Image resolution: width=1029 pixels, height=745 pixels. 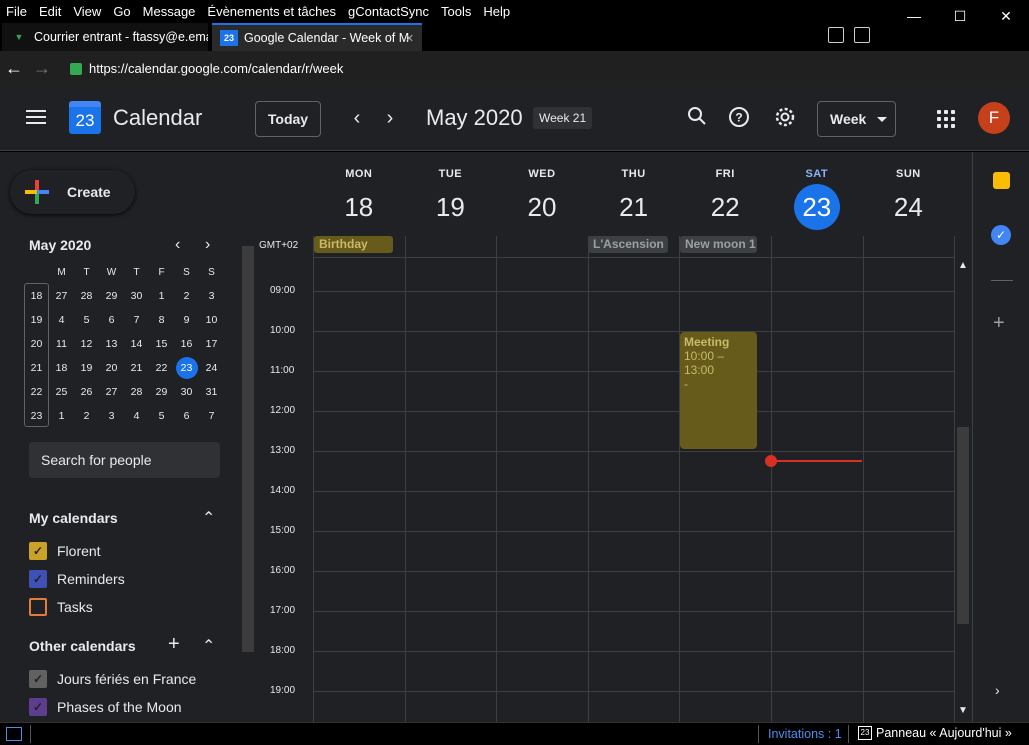 What do you see at coordinates (946, 119) in the screenshot?
I see `google-apps-icon` at bounding box center [946, 119].